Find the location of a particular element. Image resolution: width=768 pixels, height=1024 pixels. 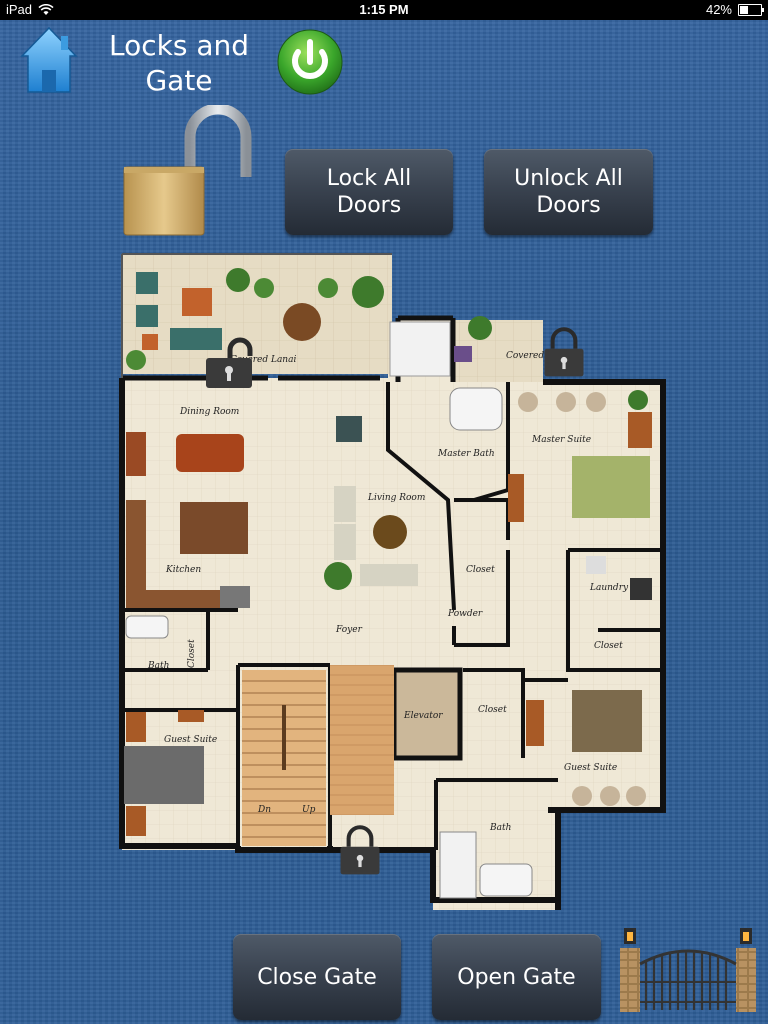

close-gate-label: Close Gate is located at coordinates (317, 977).